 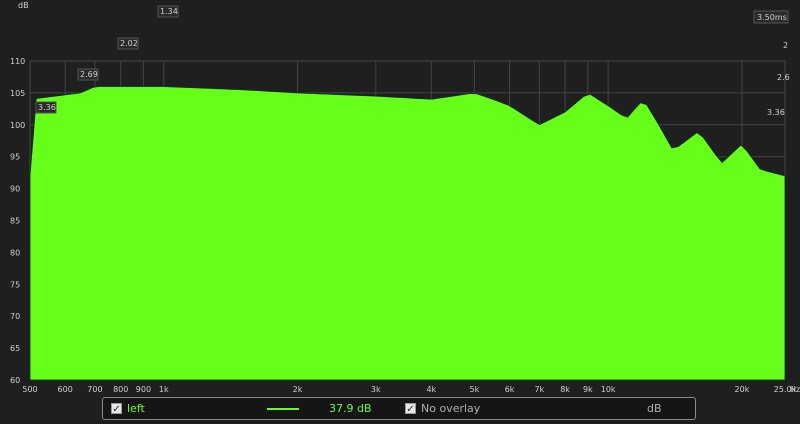 What do you see at coordinates (116, 409) in the screenshot?
I see `left-series-checkbox: ✓` at bounding box center [116, 409].